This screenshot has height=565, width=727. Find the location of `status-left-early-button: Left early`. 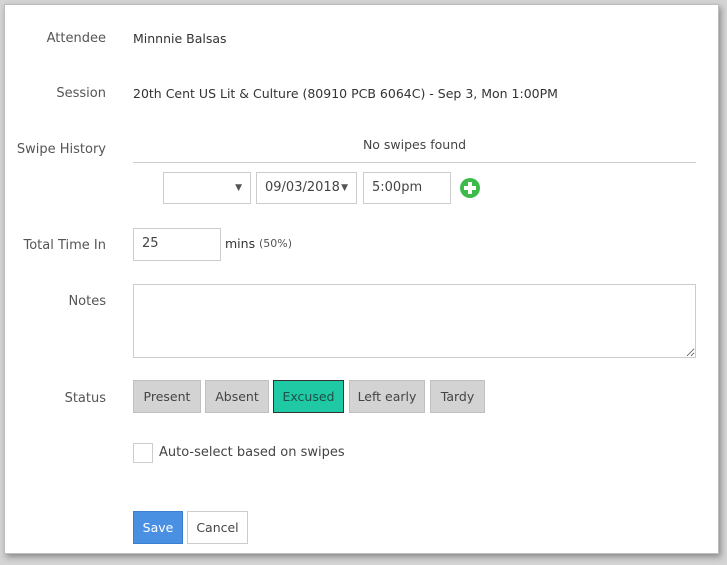

status-left-early-button: Left early is located at coordinates (387, 396).